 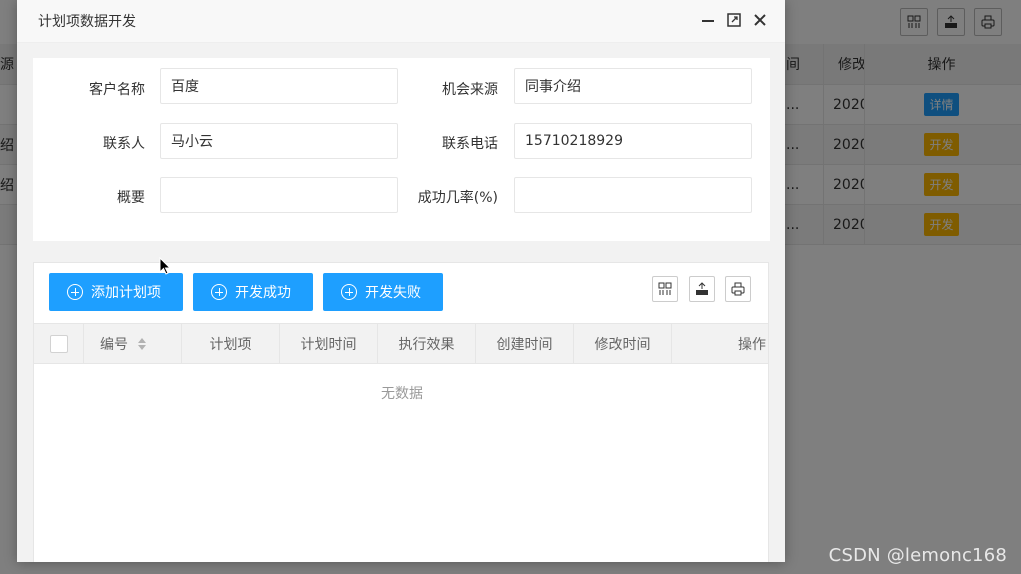 I want to click on phone-label: 联系电话, so click(x=470, y=144).